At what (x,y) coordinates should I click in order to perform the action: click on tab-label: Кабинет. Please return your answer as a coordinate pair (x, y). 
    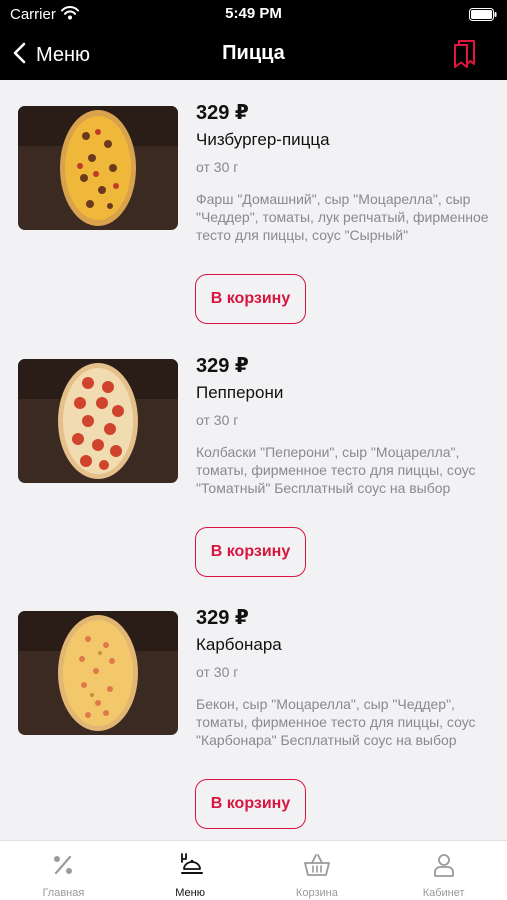
    Looking at the image, I should click on (443, 893).